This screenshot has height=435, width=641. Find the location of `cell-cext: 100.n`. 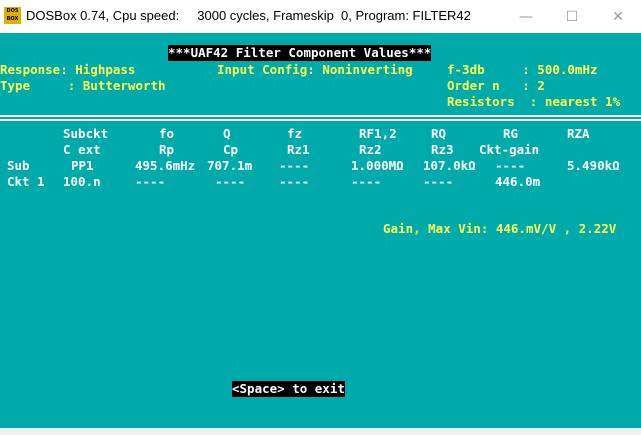

cell-cext: 100.n is located at coordinates (82, 181).